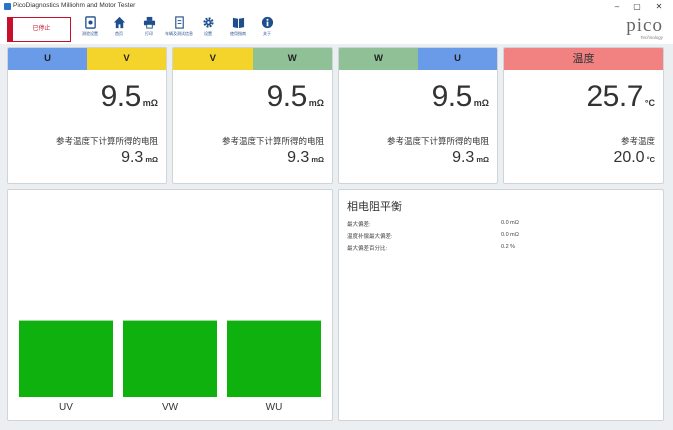 Image resolution: width=673 pixels, height=430 pixels. I want to click on maximize-button: ▢, so click(637, 7).